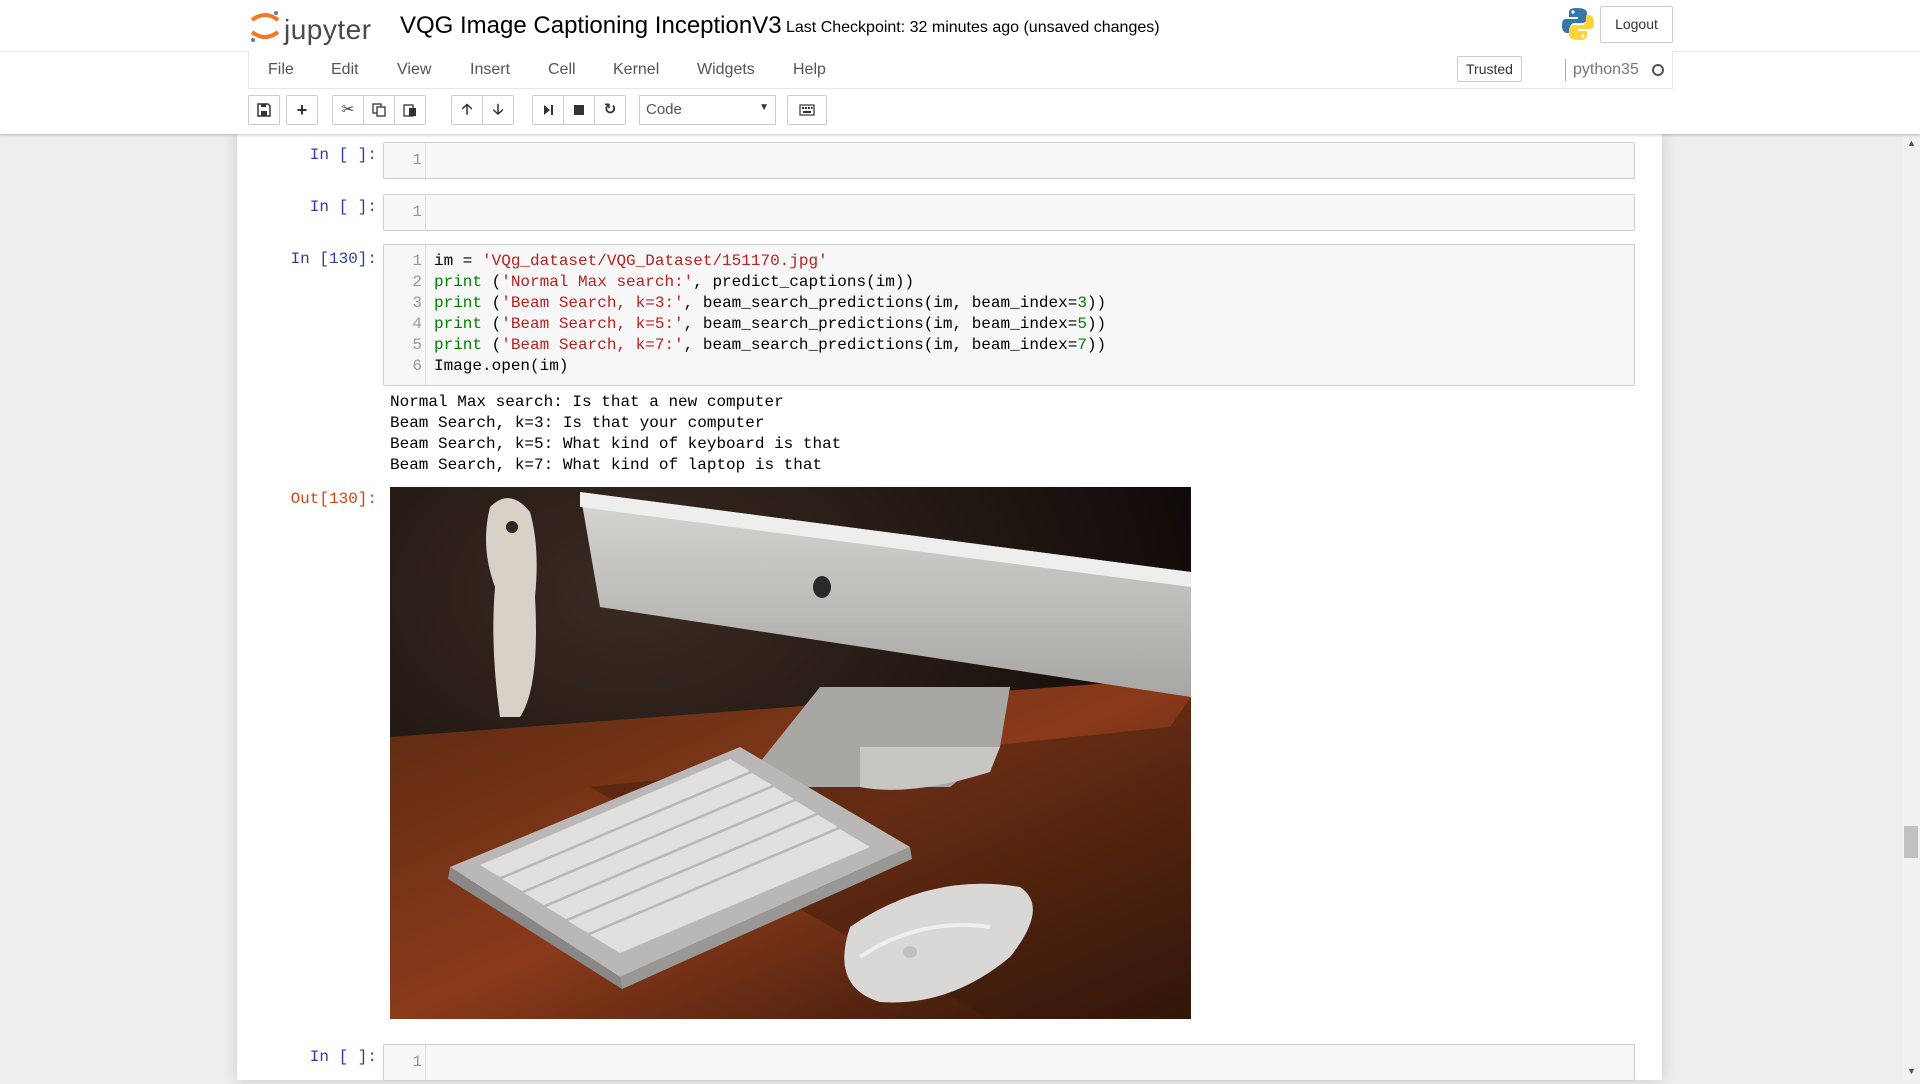  I want to click on logout-button: Logout, so click(1636, 24).